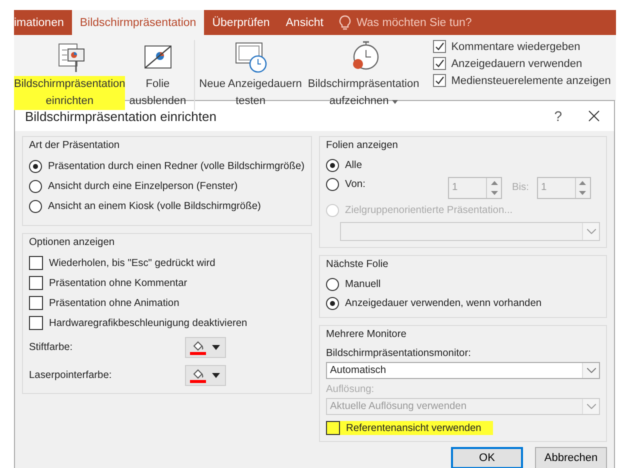 The image size is (628, 468). I want to click on ribbon-tab: Ansicht, so click(305, 22).